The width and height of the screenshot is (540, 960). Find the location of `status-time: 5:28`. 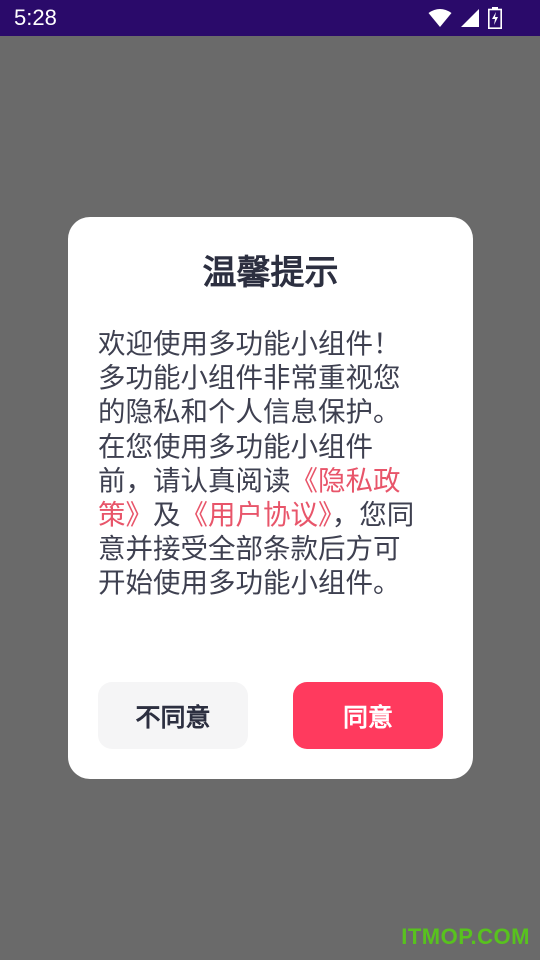

status-time: 5:28 is located at coordinates (35, 17).